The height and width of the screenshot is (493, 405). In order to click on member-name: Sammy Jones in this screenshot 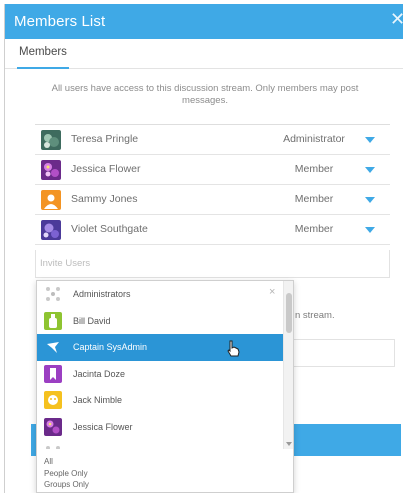, I will do `click(104, 199)`.